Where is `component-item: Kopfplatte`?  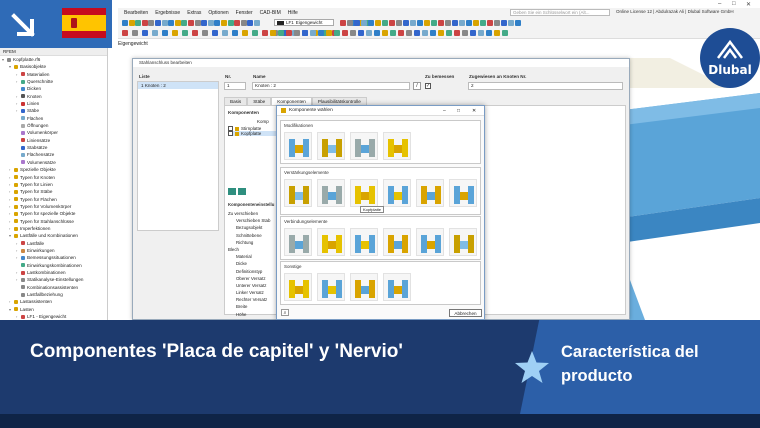
component-item: Kopfplatte is located at coordinates (252, 133).